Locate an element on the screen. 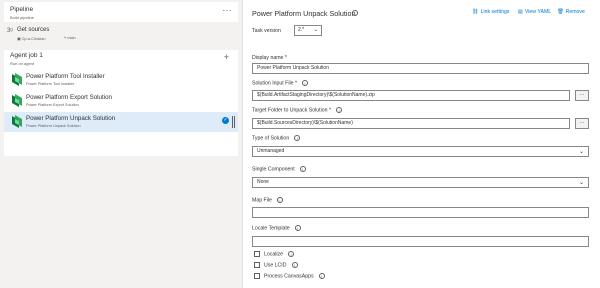  process-canvasapps-checkbox is located at coordinates (257, 276).